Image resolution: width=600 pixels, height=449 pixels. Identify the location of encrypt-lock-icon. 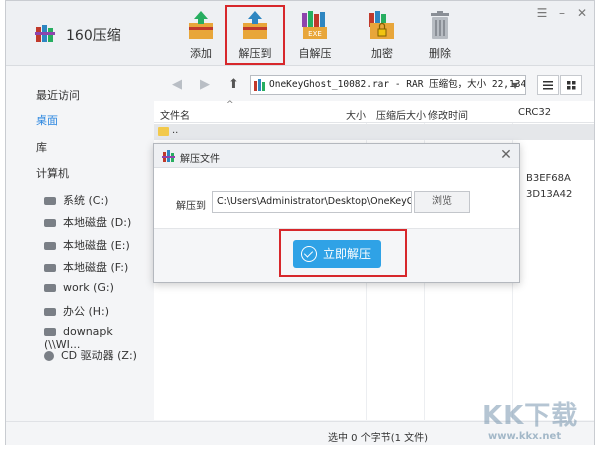
(381, 25).